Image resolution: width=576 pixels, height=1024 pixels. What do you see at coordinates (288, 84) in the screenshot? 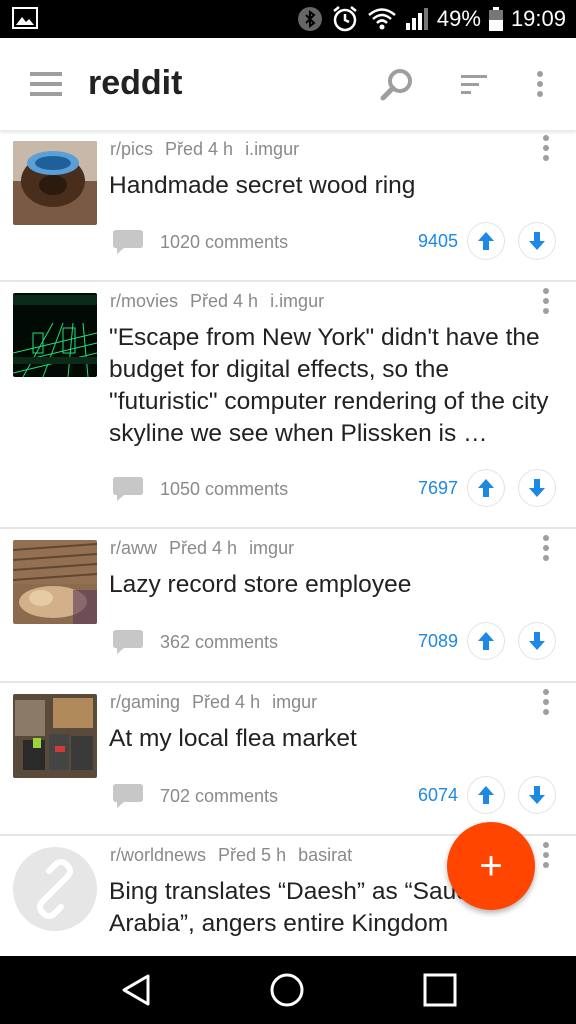
I see `app-bar: reddit` at bounding box center [288, 84].